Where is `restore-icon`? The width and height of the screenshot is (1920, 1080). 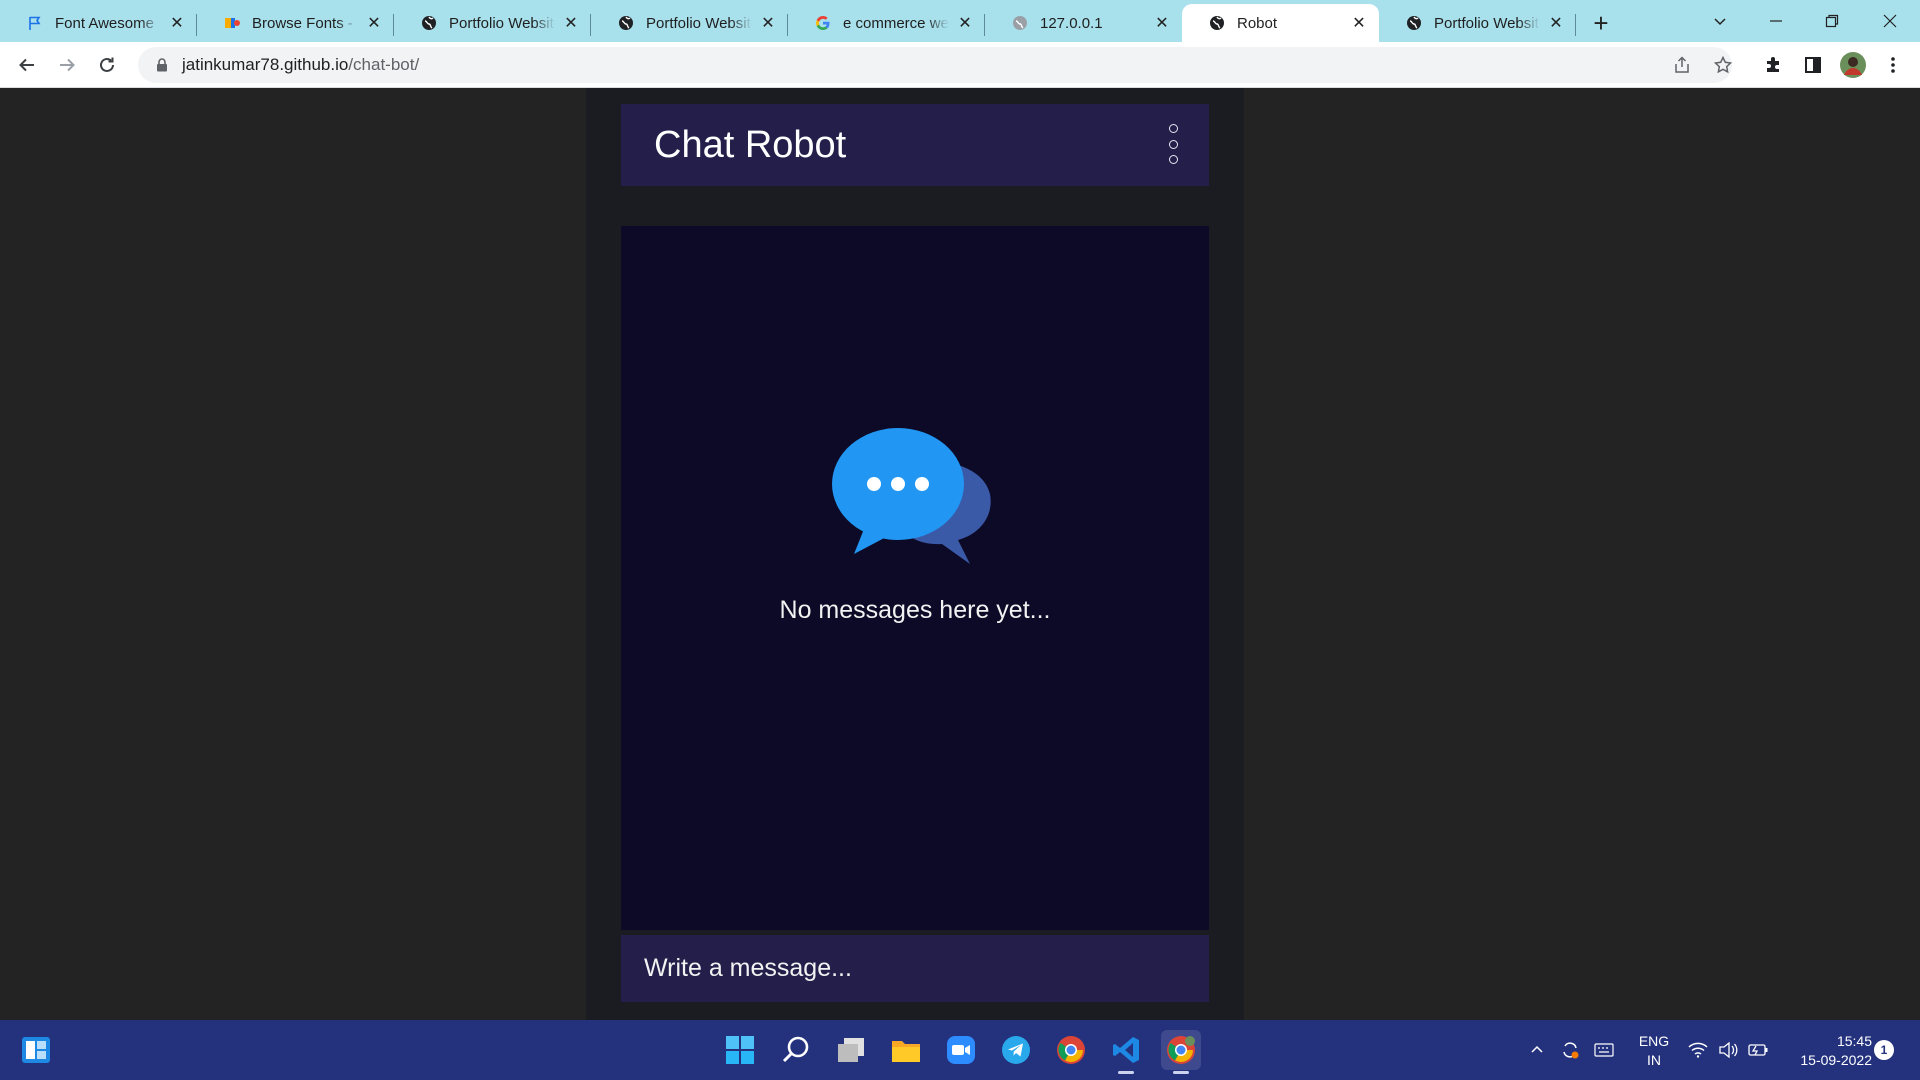 restore-icon is located at coordinates (1832, 21).